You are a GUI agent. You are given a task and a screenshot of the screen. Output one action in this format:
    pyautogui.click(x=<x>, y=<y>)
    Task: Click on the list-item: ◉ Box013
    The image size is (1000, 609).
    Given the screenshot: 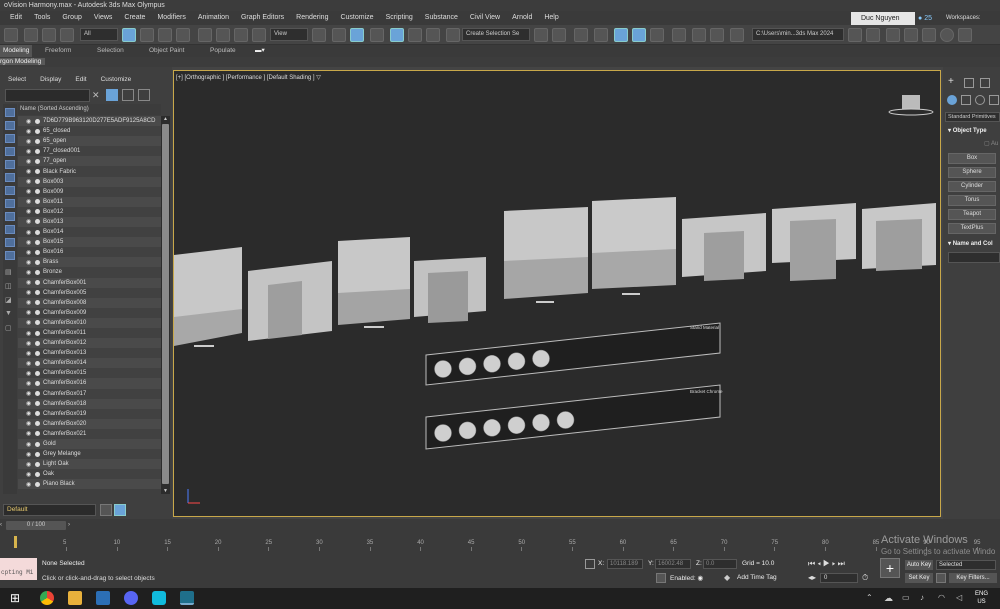 What is the action you would take?
    pyautogui.click(x=89, y=222)
    